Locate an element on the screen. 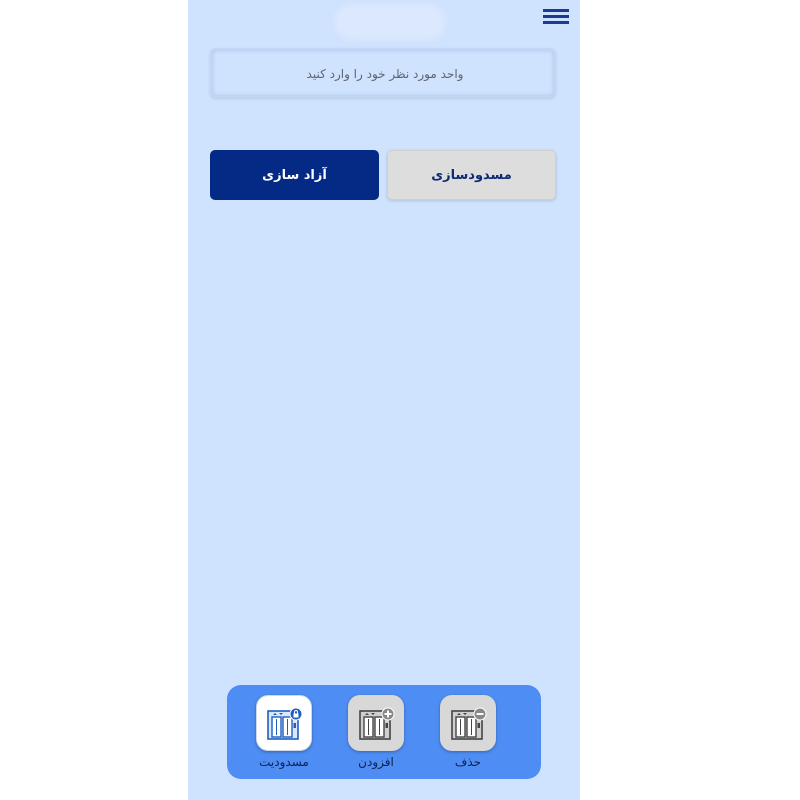 Image resolution: width=800 pixels, height=800 pixels. nav-label-block: مسدودیت is located at coordinates (284, 762).